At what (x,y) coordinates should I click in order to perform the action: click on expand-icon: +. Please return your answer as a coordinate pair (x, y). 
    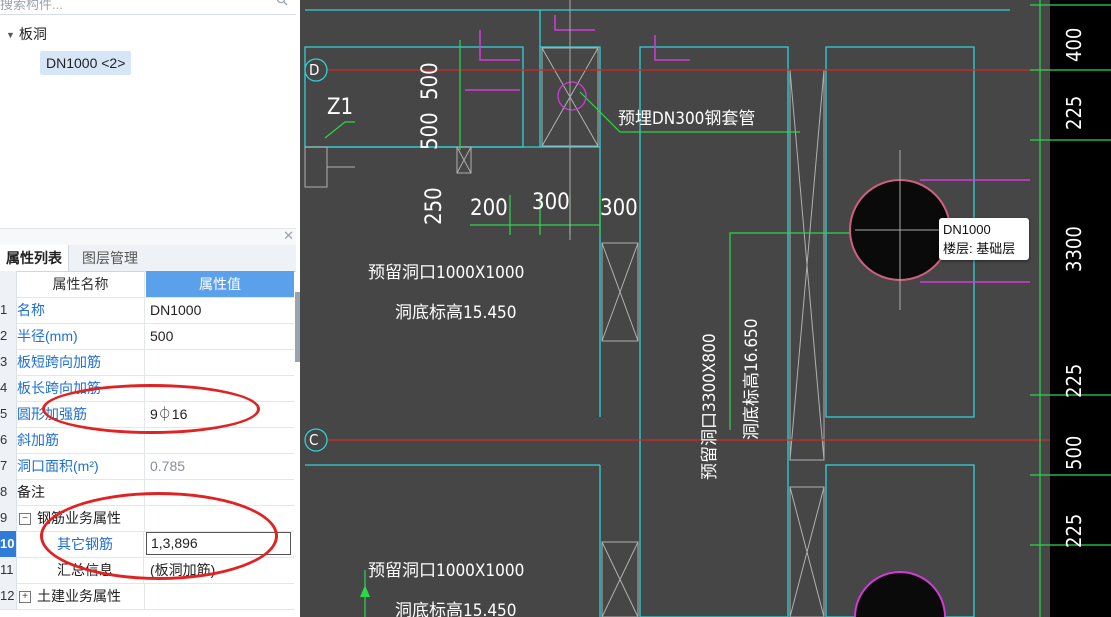
    Looking at the image, I should click on (25, 597).